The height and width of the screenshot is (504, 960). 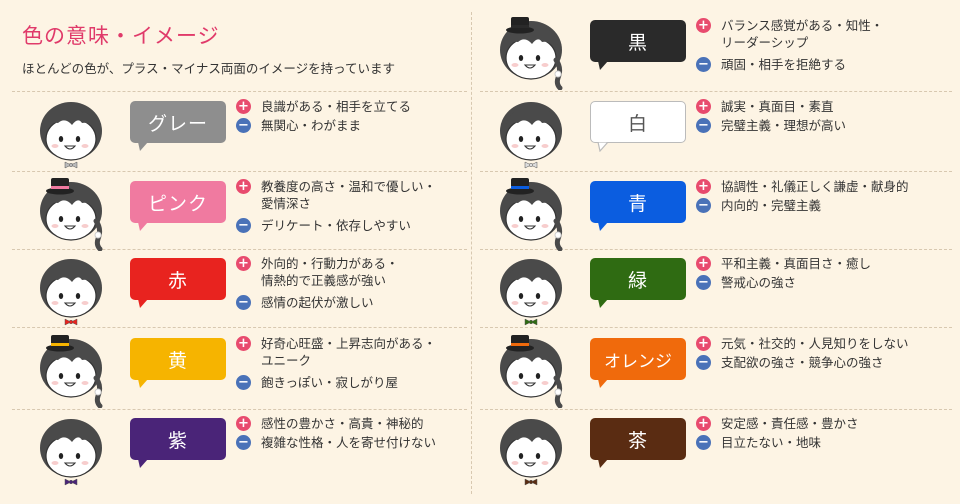 I want to click on negative-text: 内向的・完璧主義, so click(x=771, y=205).